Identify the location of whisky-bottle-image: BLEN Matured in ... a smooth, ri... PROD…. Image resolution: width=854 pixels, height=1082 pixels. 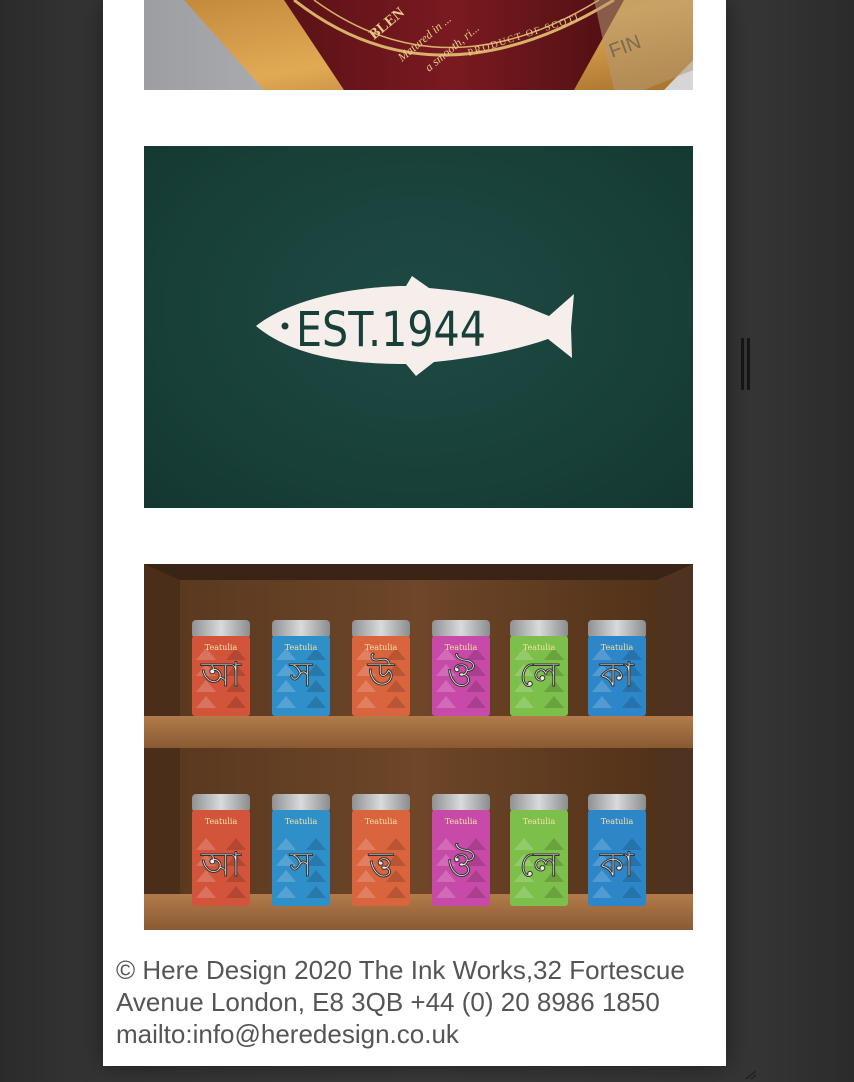
(418, 45).